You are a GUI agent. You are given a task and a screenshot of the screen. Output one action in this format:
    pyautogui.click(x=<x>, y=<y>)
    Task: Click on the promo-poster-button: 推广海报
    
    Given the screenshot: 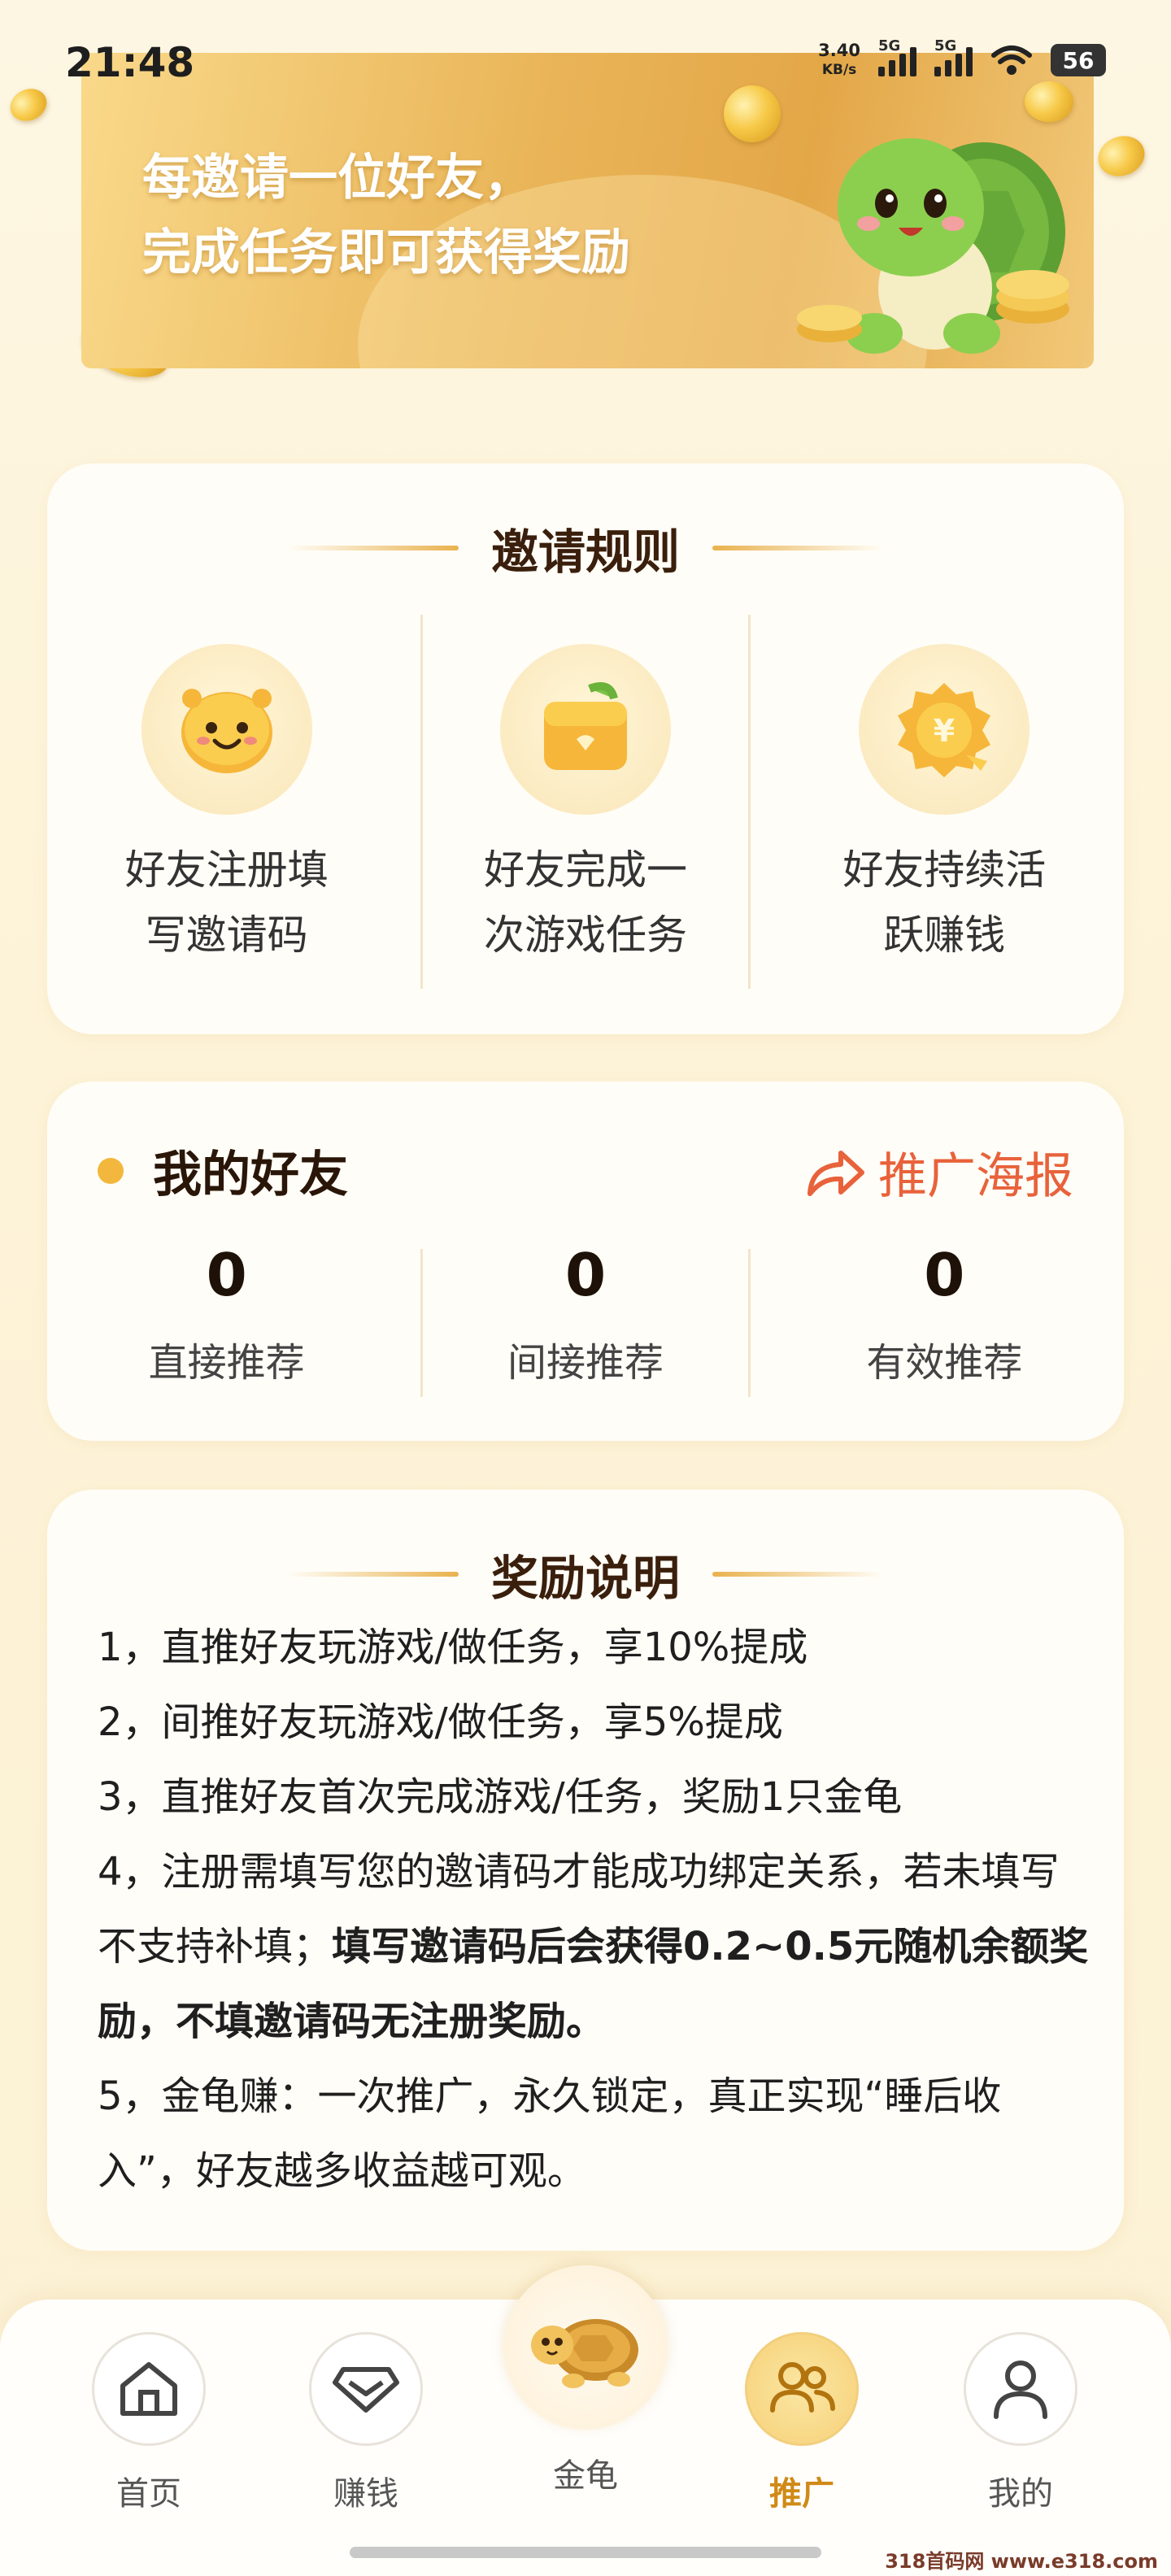 What is the action you would take?
    pyautogui.click(x=939, y=1172)
    